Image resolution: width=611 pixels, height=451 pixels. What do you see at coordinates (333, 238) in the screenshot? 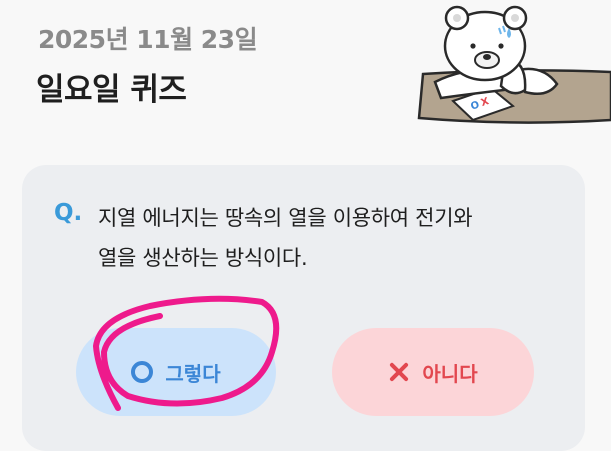
I see `question-text: 지열 에너지는 땅속의 열을 이용하여 전기와 열을 생산하는 방식이다.` at bounding box center [333, 238].